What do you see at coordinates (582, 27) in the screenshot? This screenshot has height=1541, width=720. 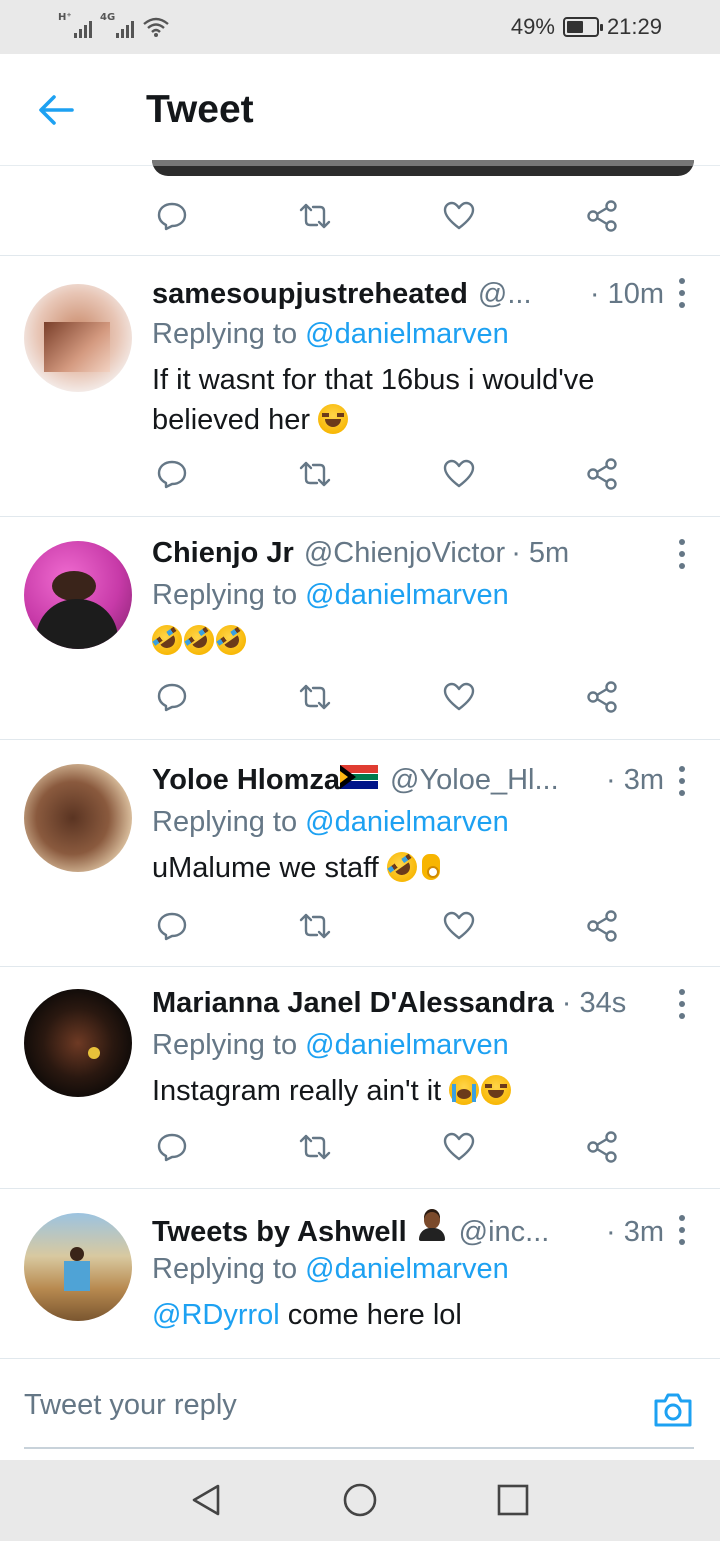 I see `battery-icon` at bounding box center [582, 27].